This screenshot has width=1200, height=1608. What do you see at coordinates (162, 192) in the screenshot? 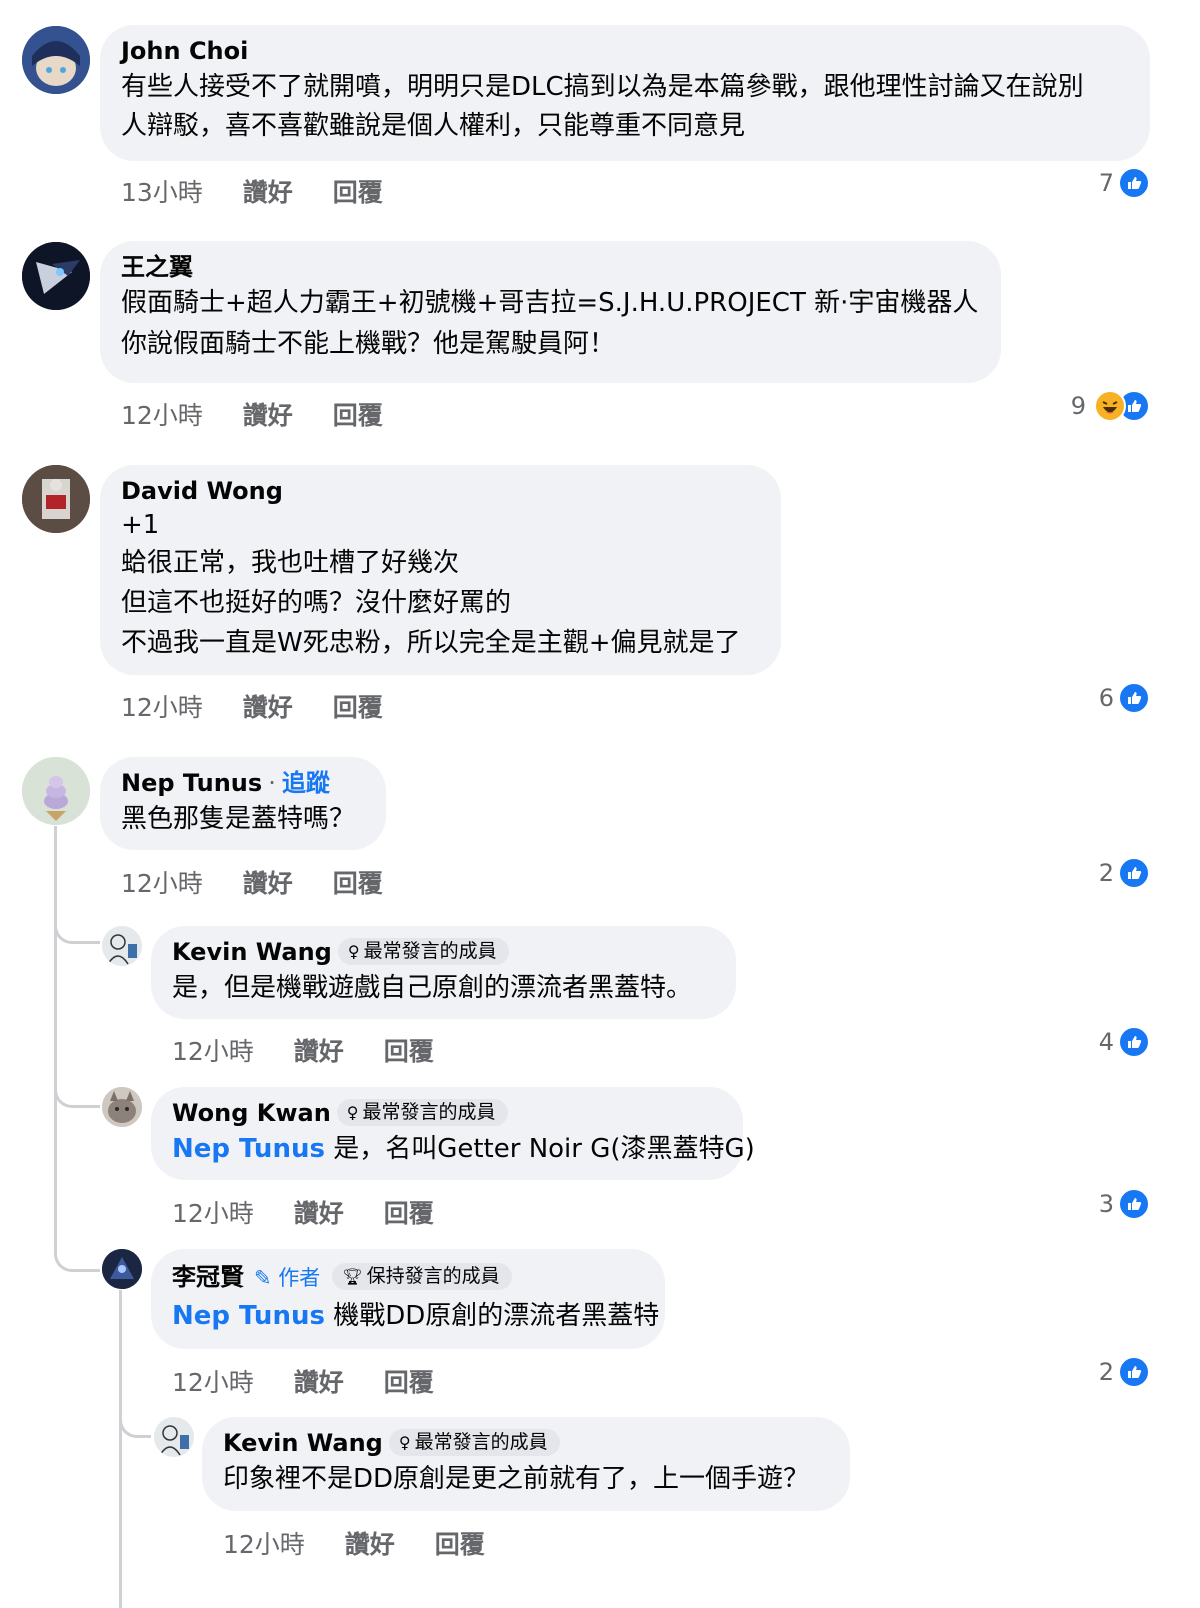
I see `timestamp: 13小時` at bounding box center [162, 192].